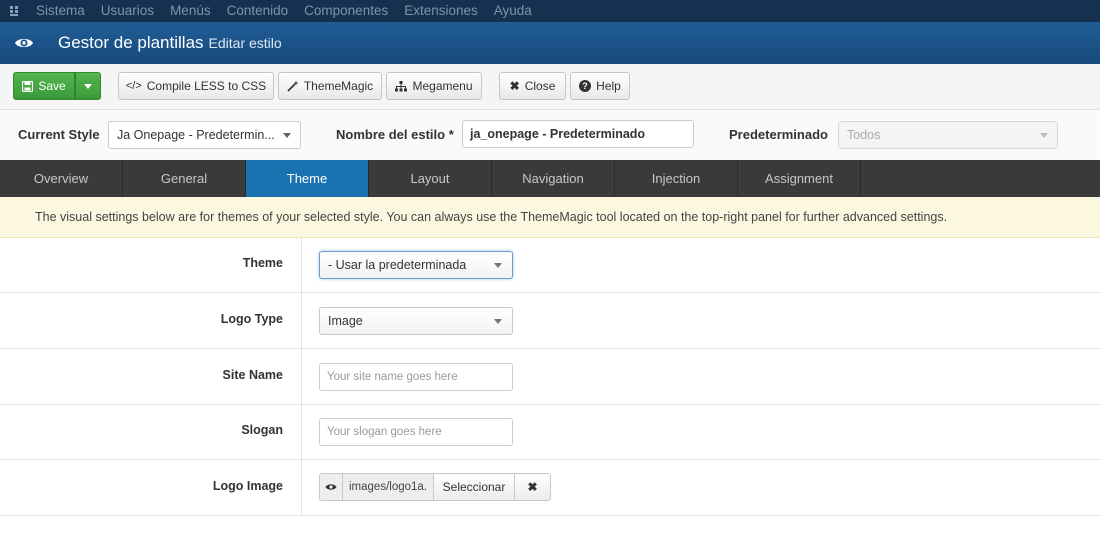 Image resolution: width=1100 pixels, height=541 pixels. I want to click on logo-image-field: images/logo1a. Seleccionar ✖, so click(435, 487).